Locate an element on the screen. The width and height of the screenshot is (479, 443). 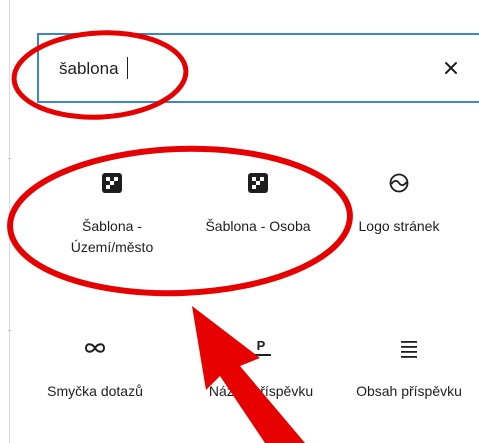
close-icon is located at coordinates (451, 68).